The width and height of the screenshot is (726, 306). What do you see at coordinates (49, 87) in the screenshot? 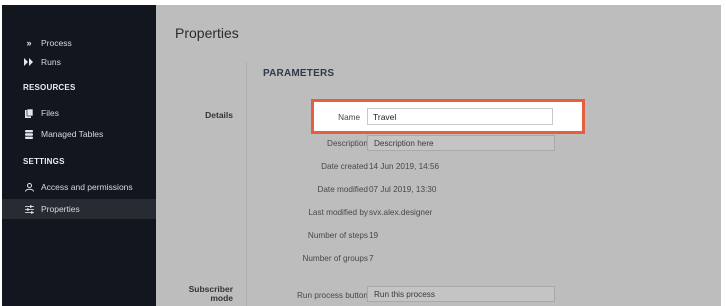
I see `resources-heading: RESOURCES` at bounding box center [49, 87].